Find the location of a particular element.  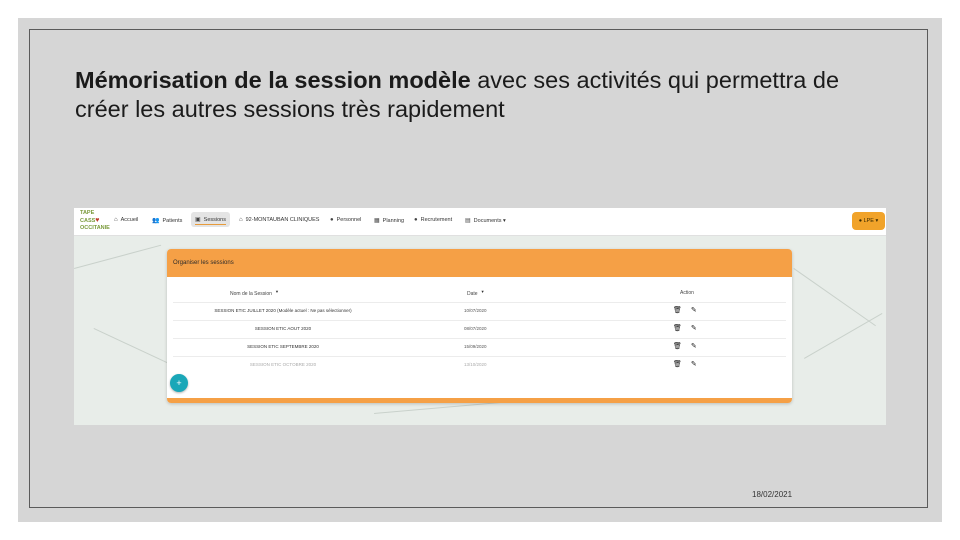

table-row: SESSION ETIC OCTOBRE 2020 13/10/2020 🗑 ✎ is located at coordinates (479, 365).